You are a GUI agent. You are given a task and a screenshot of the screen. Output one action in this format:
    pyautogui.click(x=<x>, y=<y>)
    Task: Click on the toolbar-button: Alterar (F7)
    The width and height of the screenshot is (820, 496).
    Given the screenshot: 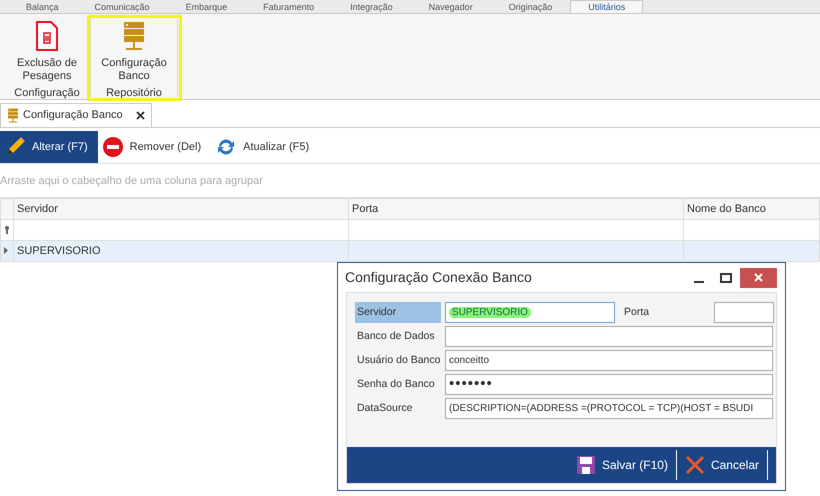 What is the action you would take?
    pyautogui.click(x=49, y=147)
    